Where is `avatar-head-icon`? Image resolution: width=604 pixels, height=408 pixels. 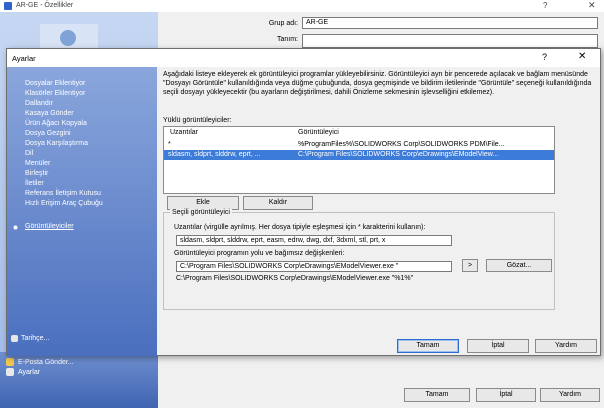 avatar-head-icon is located at coordinates (68, 38).